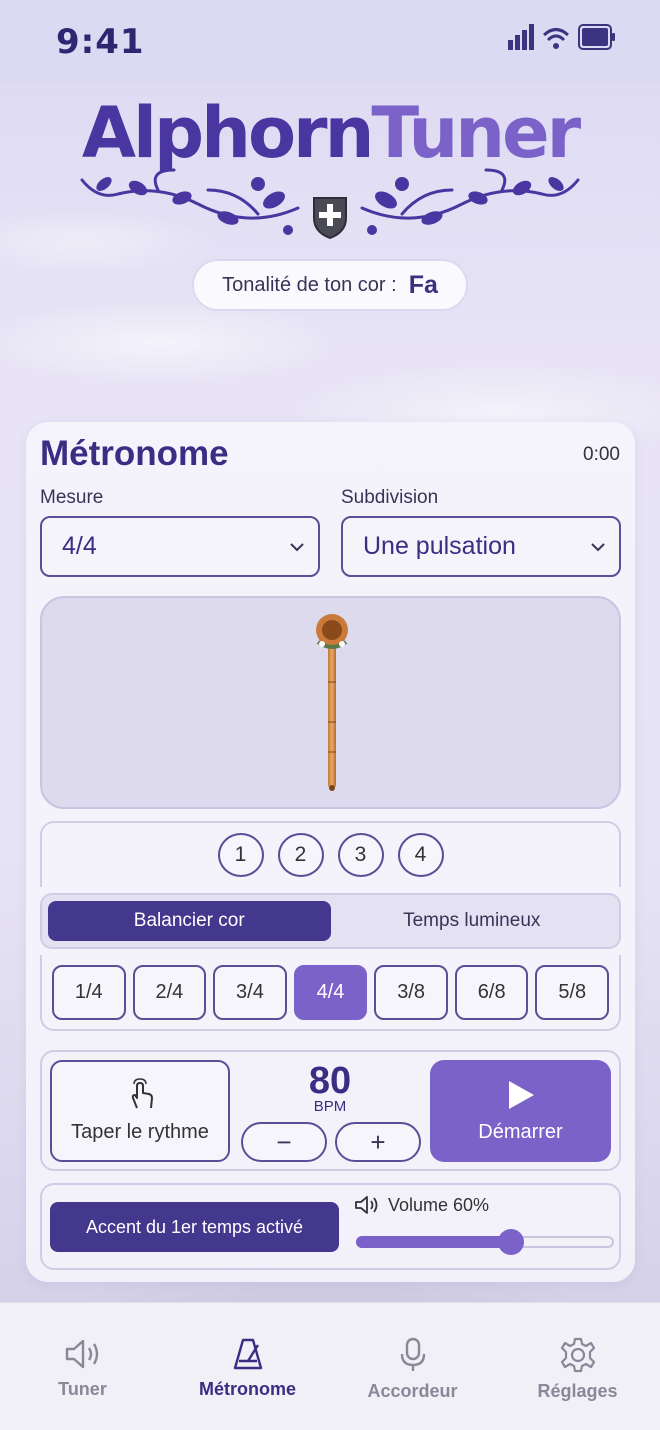  Describe the element at coordinates (521, 37) in the screenshot. I see `signal-icon` at that location.